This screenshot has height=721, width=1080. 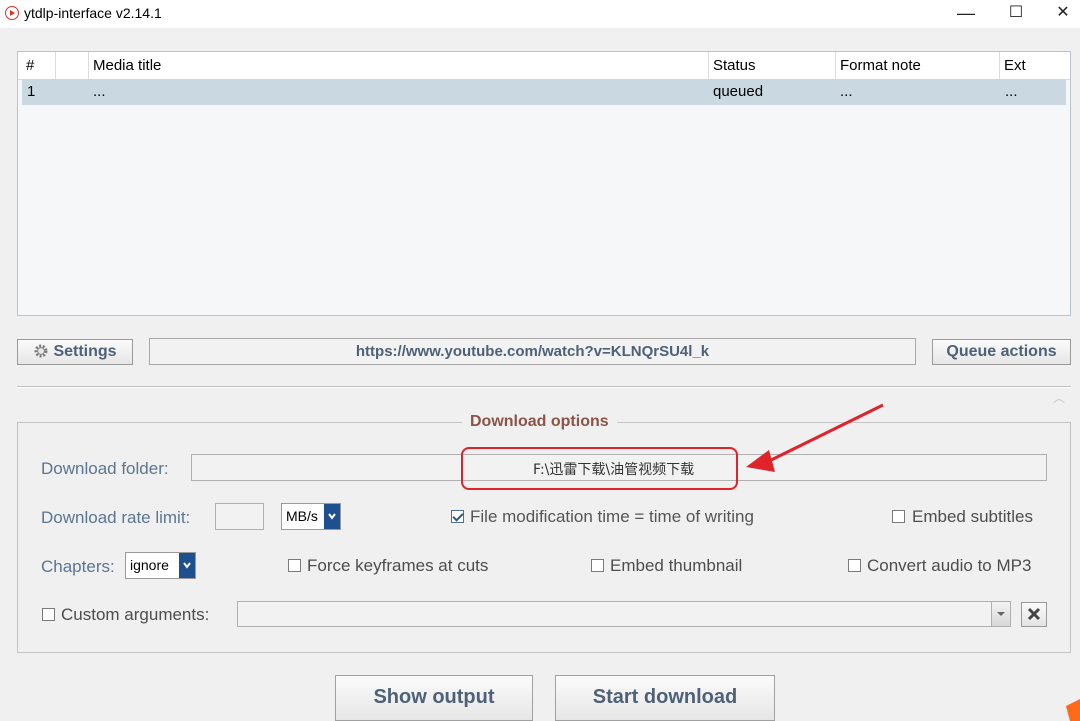 I want to click on annotation-arrow, so click(x=913, y=562).